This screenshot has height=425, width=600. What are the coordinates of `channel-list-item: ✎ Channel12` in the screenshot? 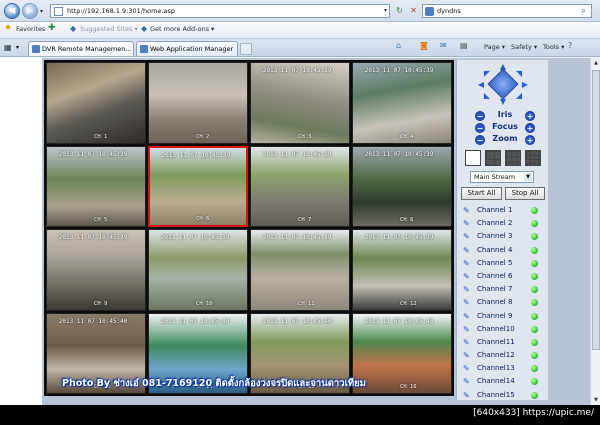 It's located at (504, 355).